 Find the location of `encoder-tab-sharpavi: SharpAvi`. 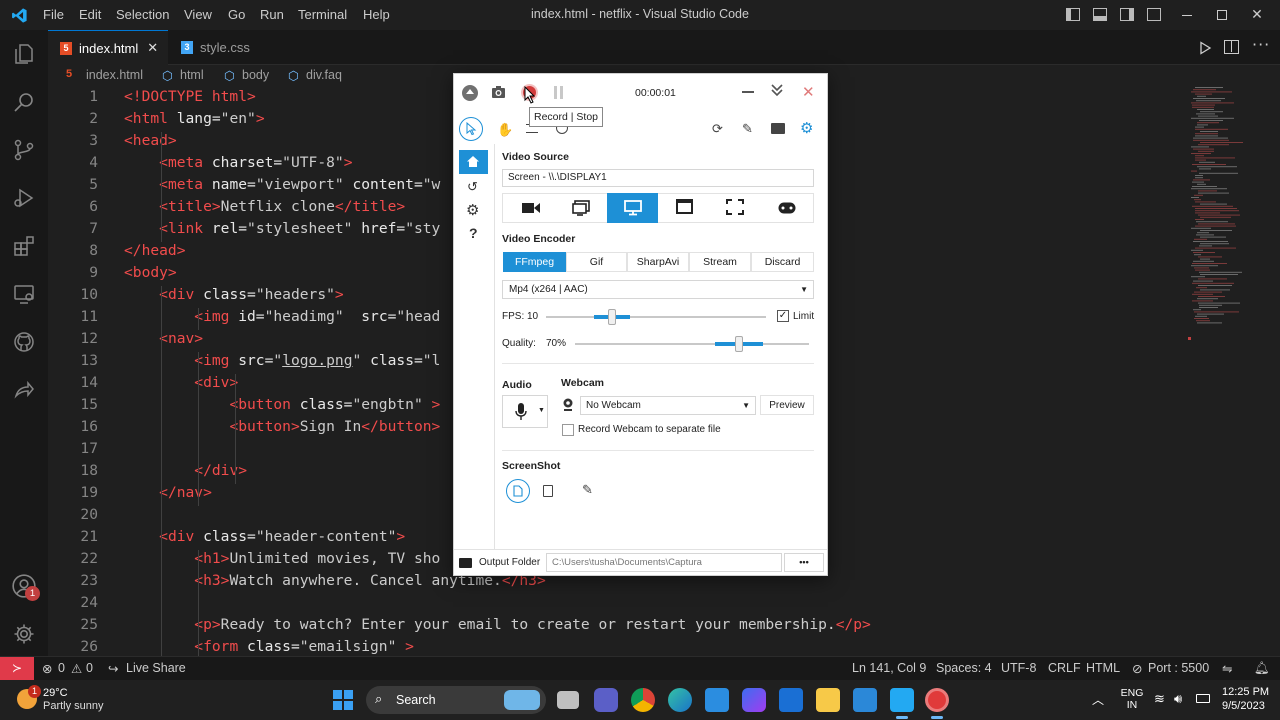

encoder-tab-sharpavi: SharpAvi is located at coordinates (658, 262).